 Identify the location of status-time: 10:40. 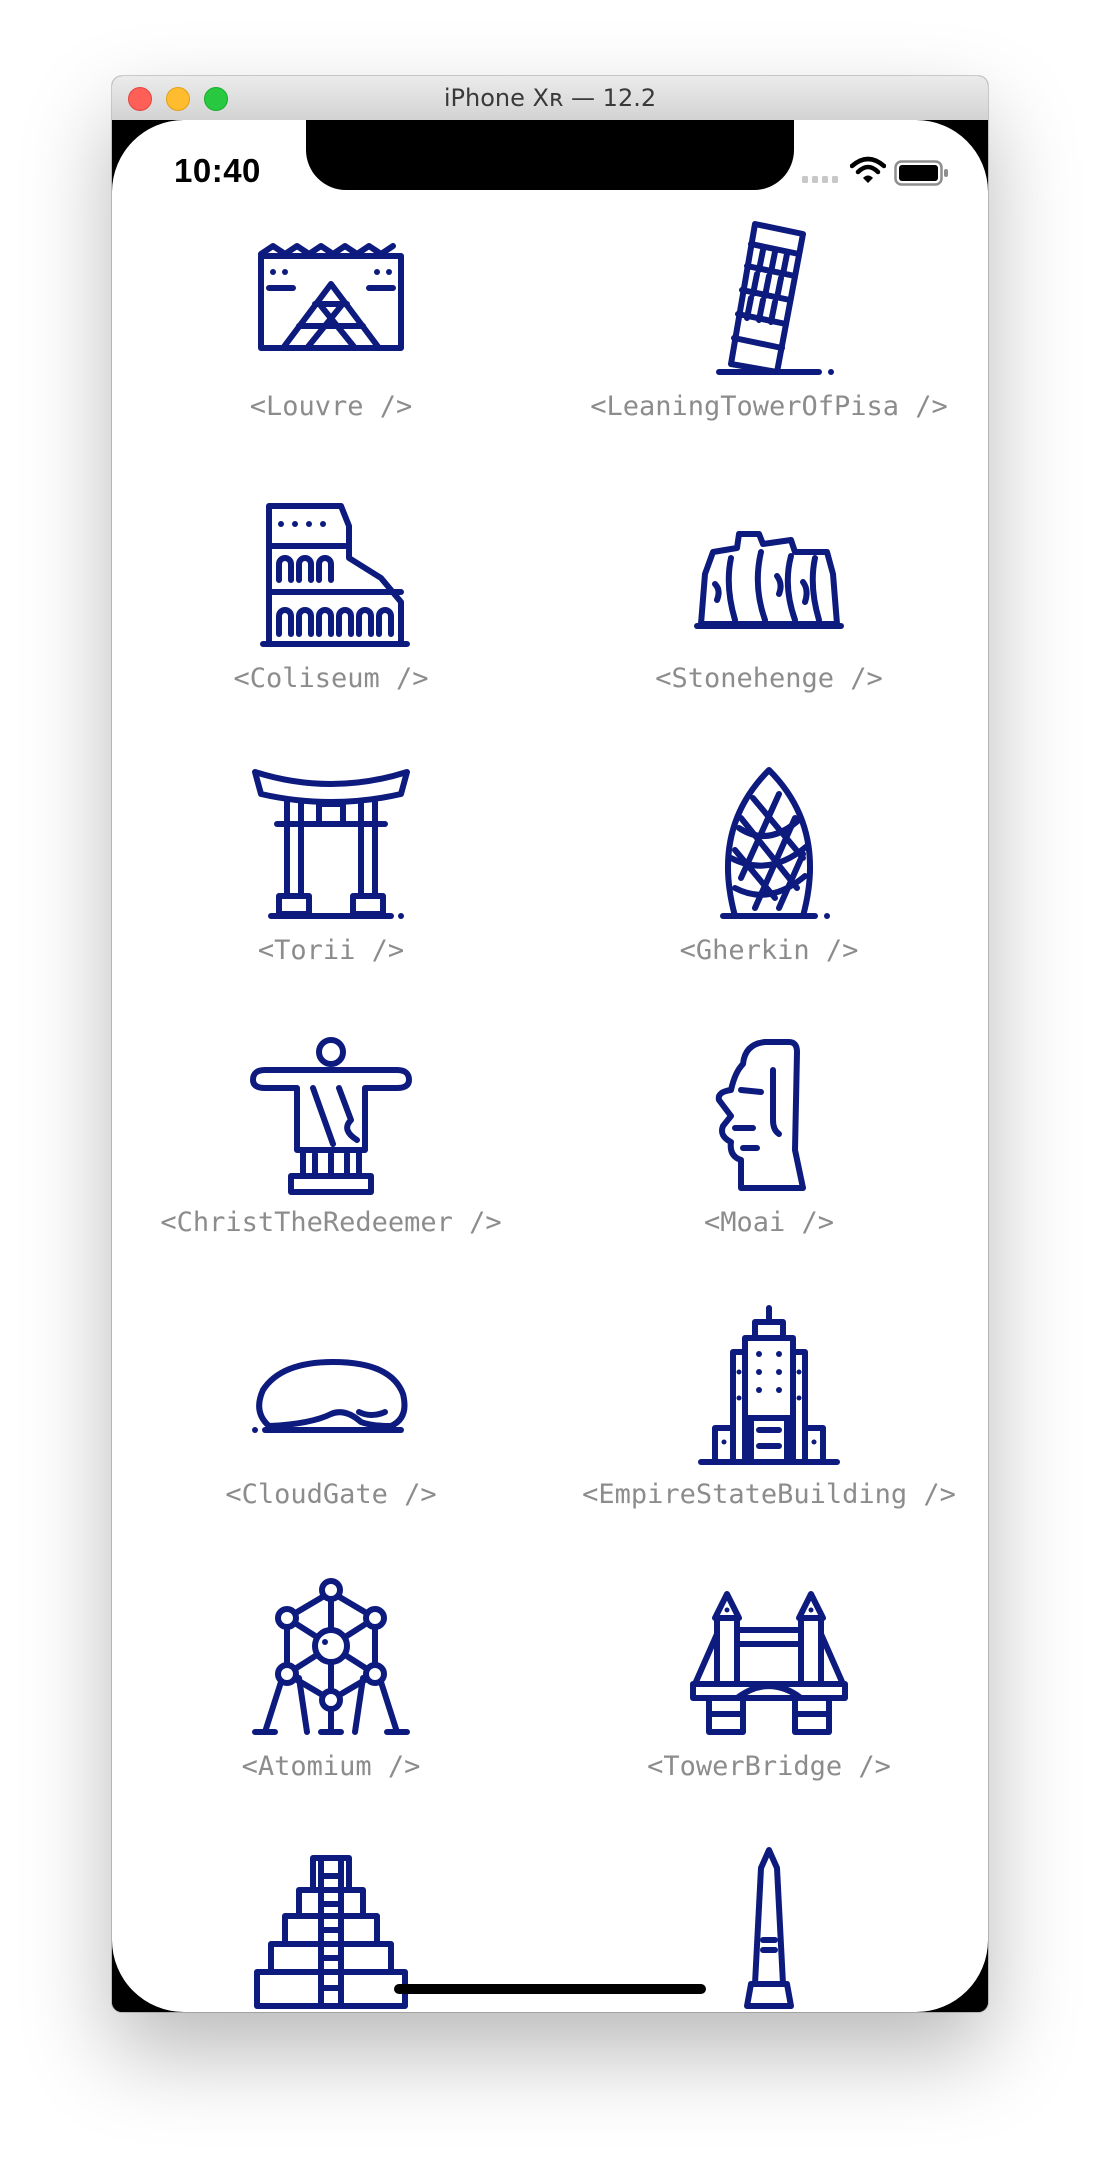
(217, 170).